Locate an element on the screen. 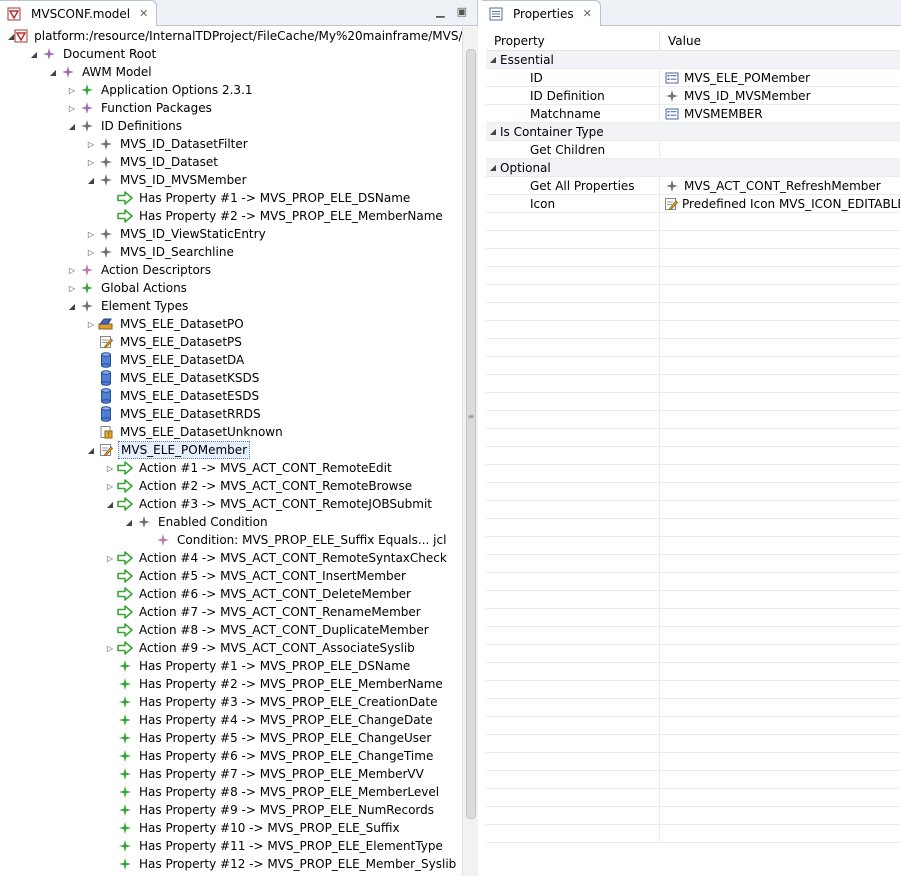 This screenshot has width=901, height=876. property-name-cell: ID Definition is located at coordinates (573, 95).